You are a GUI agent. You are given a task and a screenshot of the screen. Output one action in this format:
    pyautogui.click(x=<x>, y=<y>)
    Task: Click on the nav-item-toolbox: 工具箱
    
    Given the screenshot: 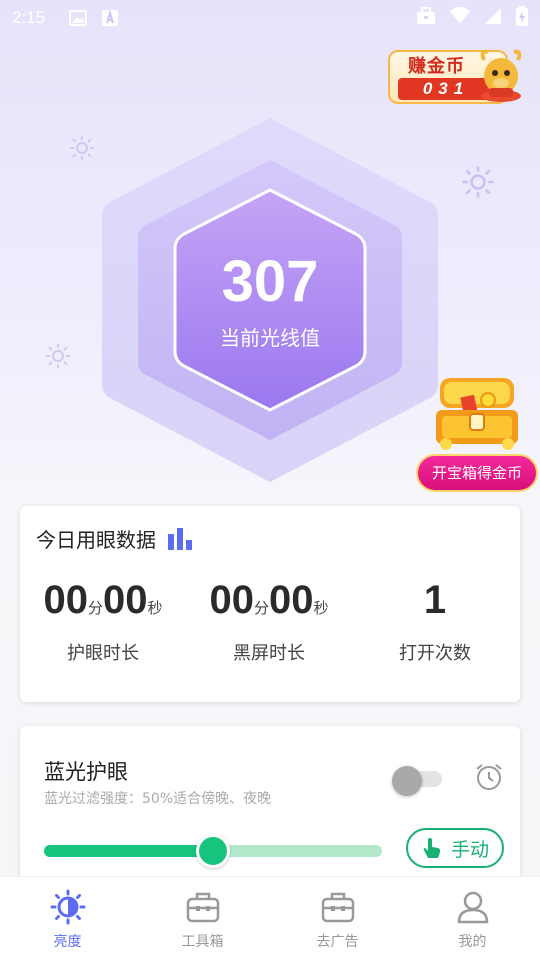 What is the action you would take?
    pyautogui.click(x=202, y=918)
    